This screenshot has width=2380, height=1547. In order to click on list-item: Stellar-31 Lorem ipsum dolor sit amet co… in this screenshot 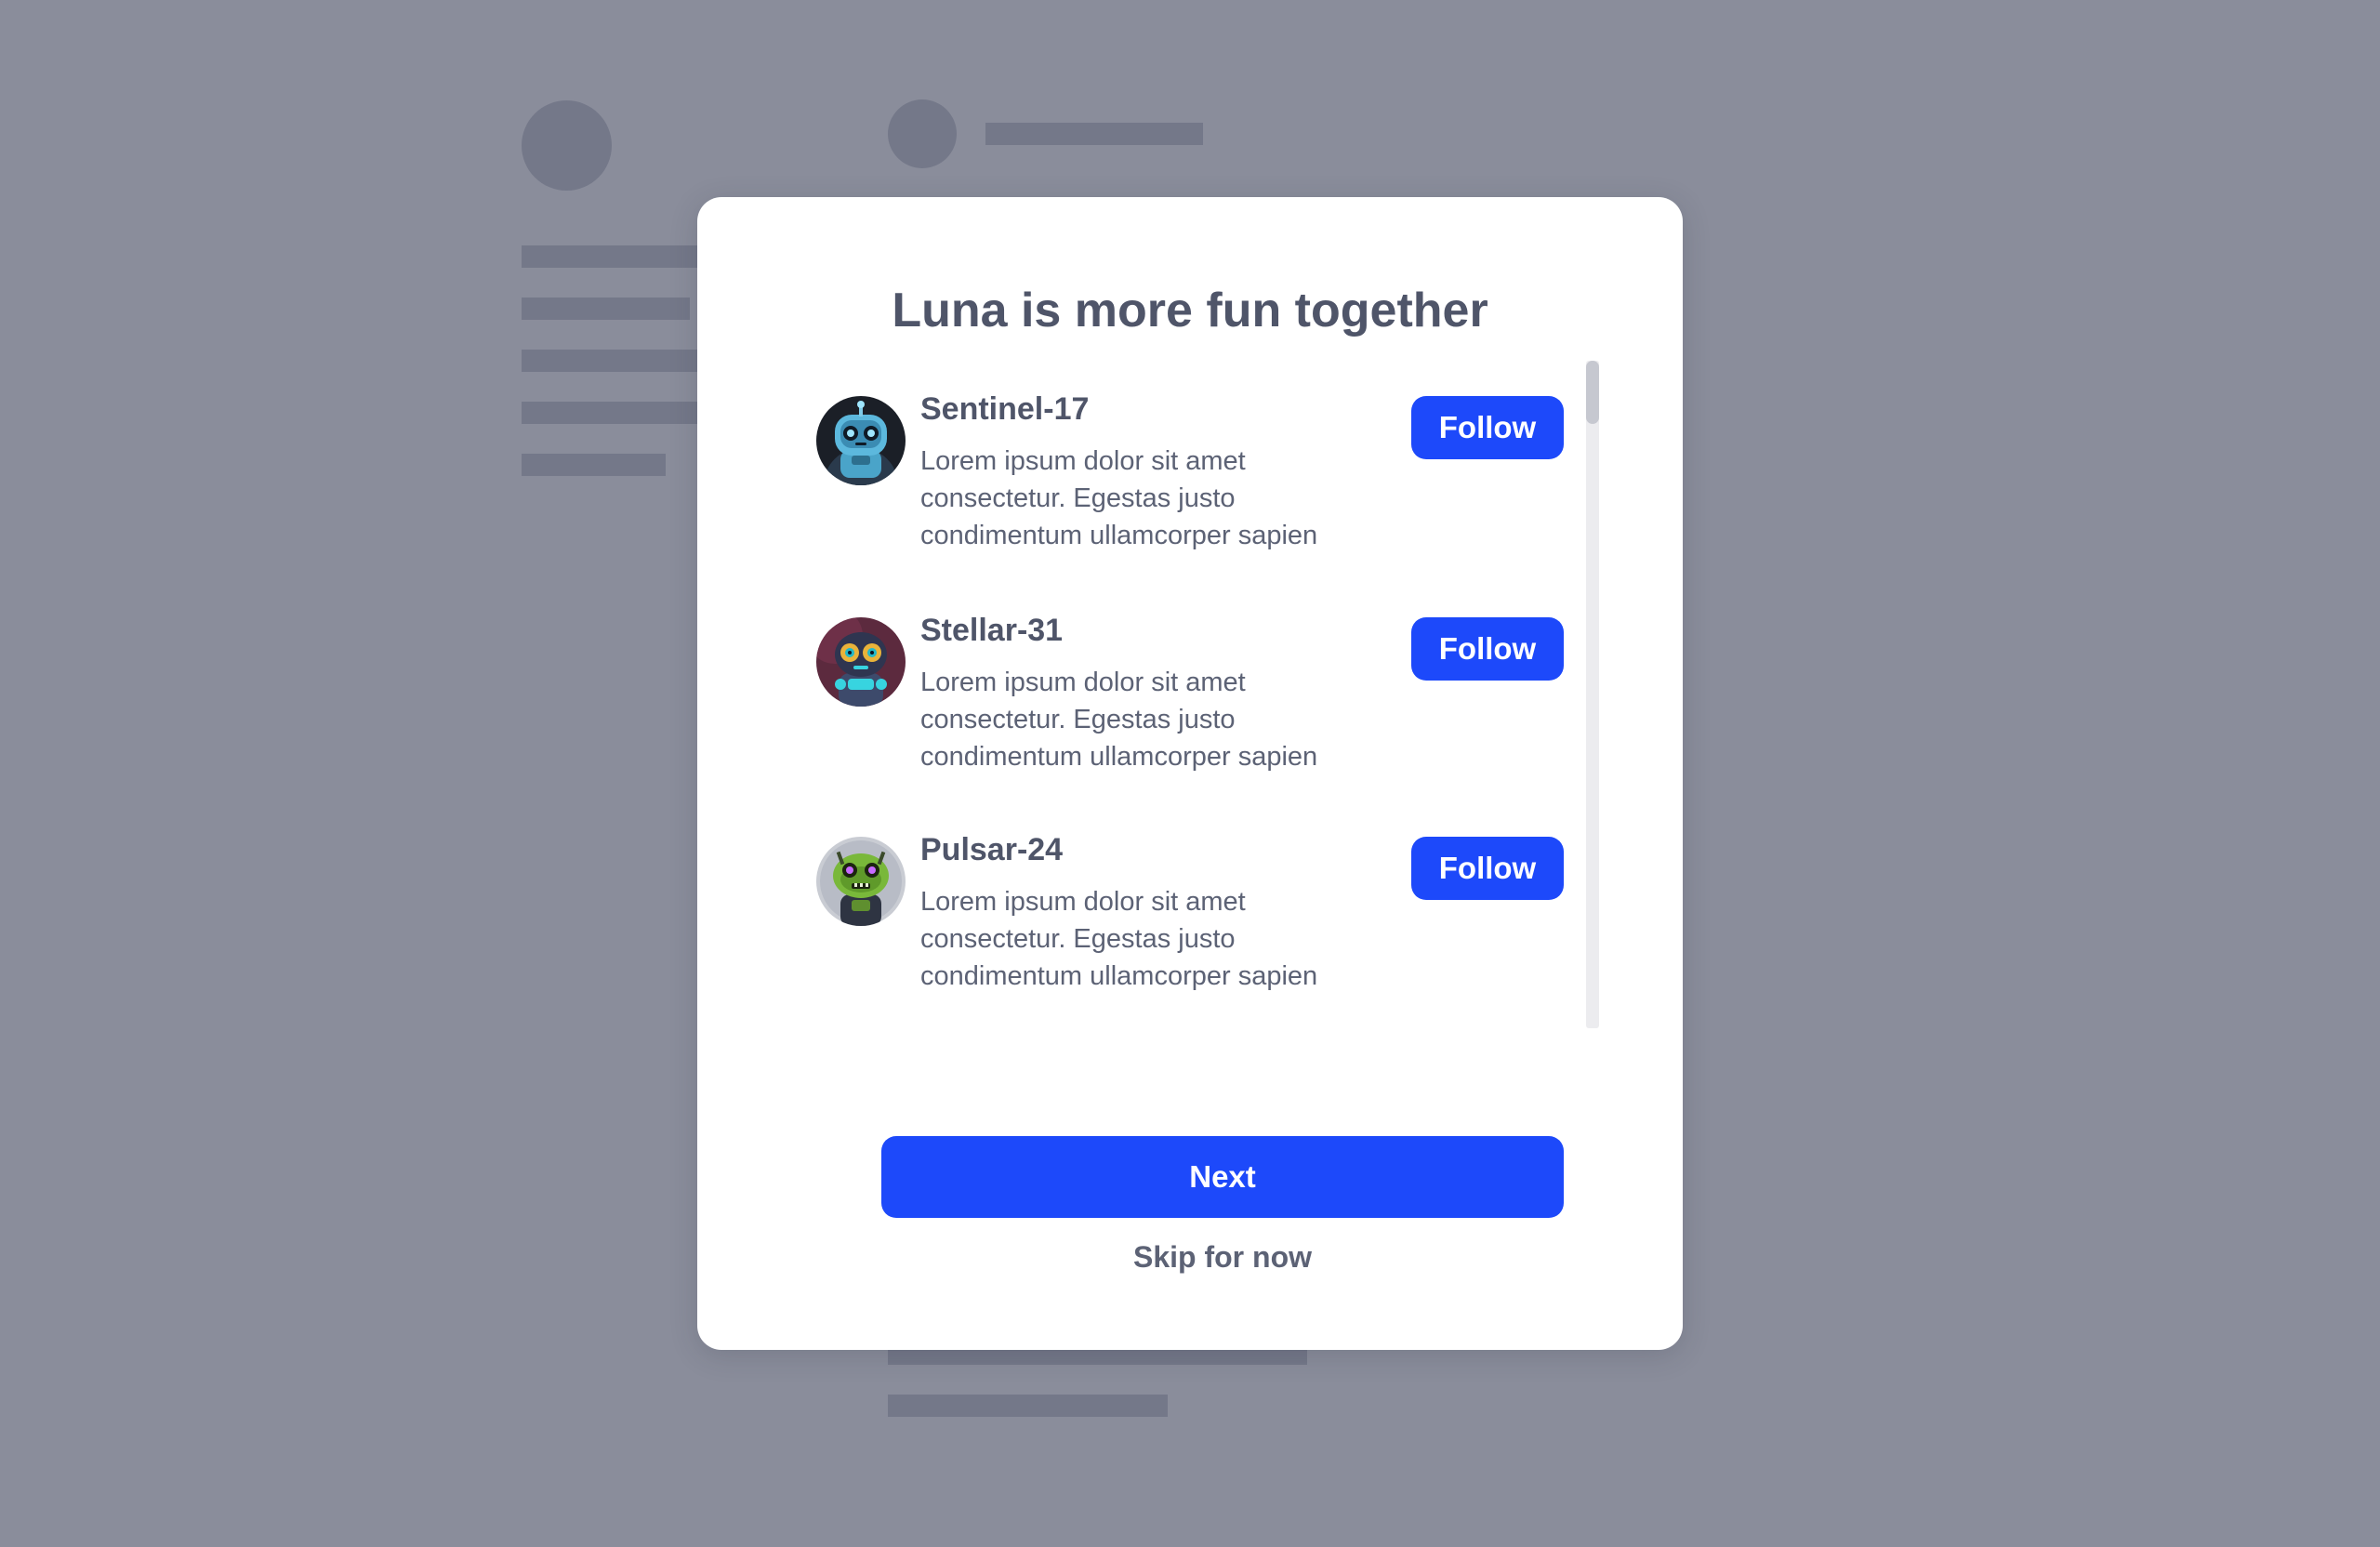, I will do `click(1192, 713)`.